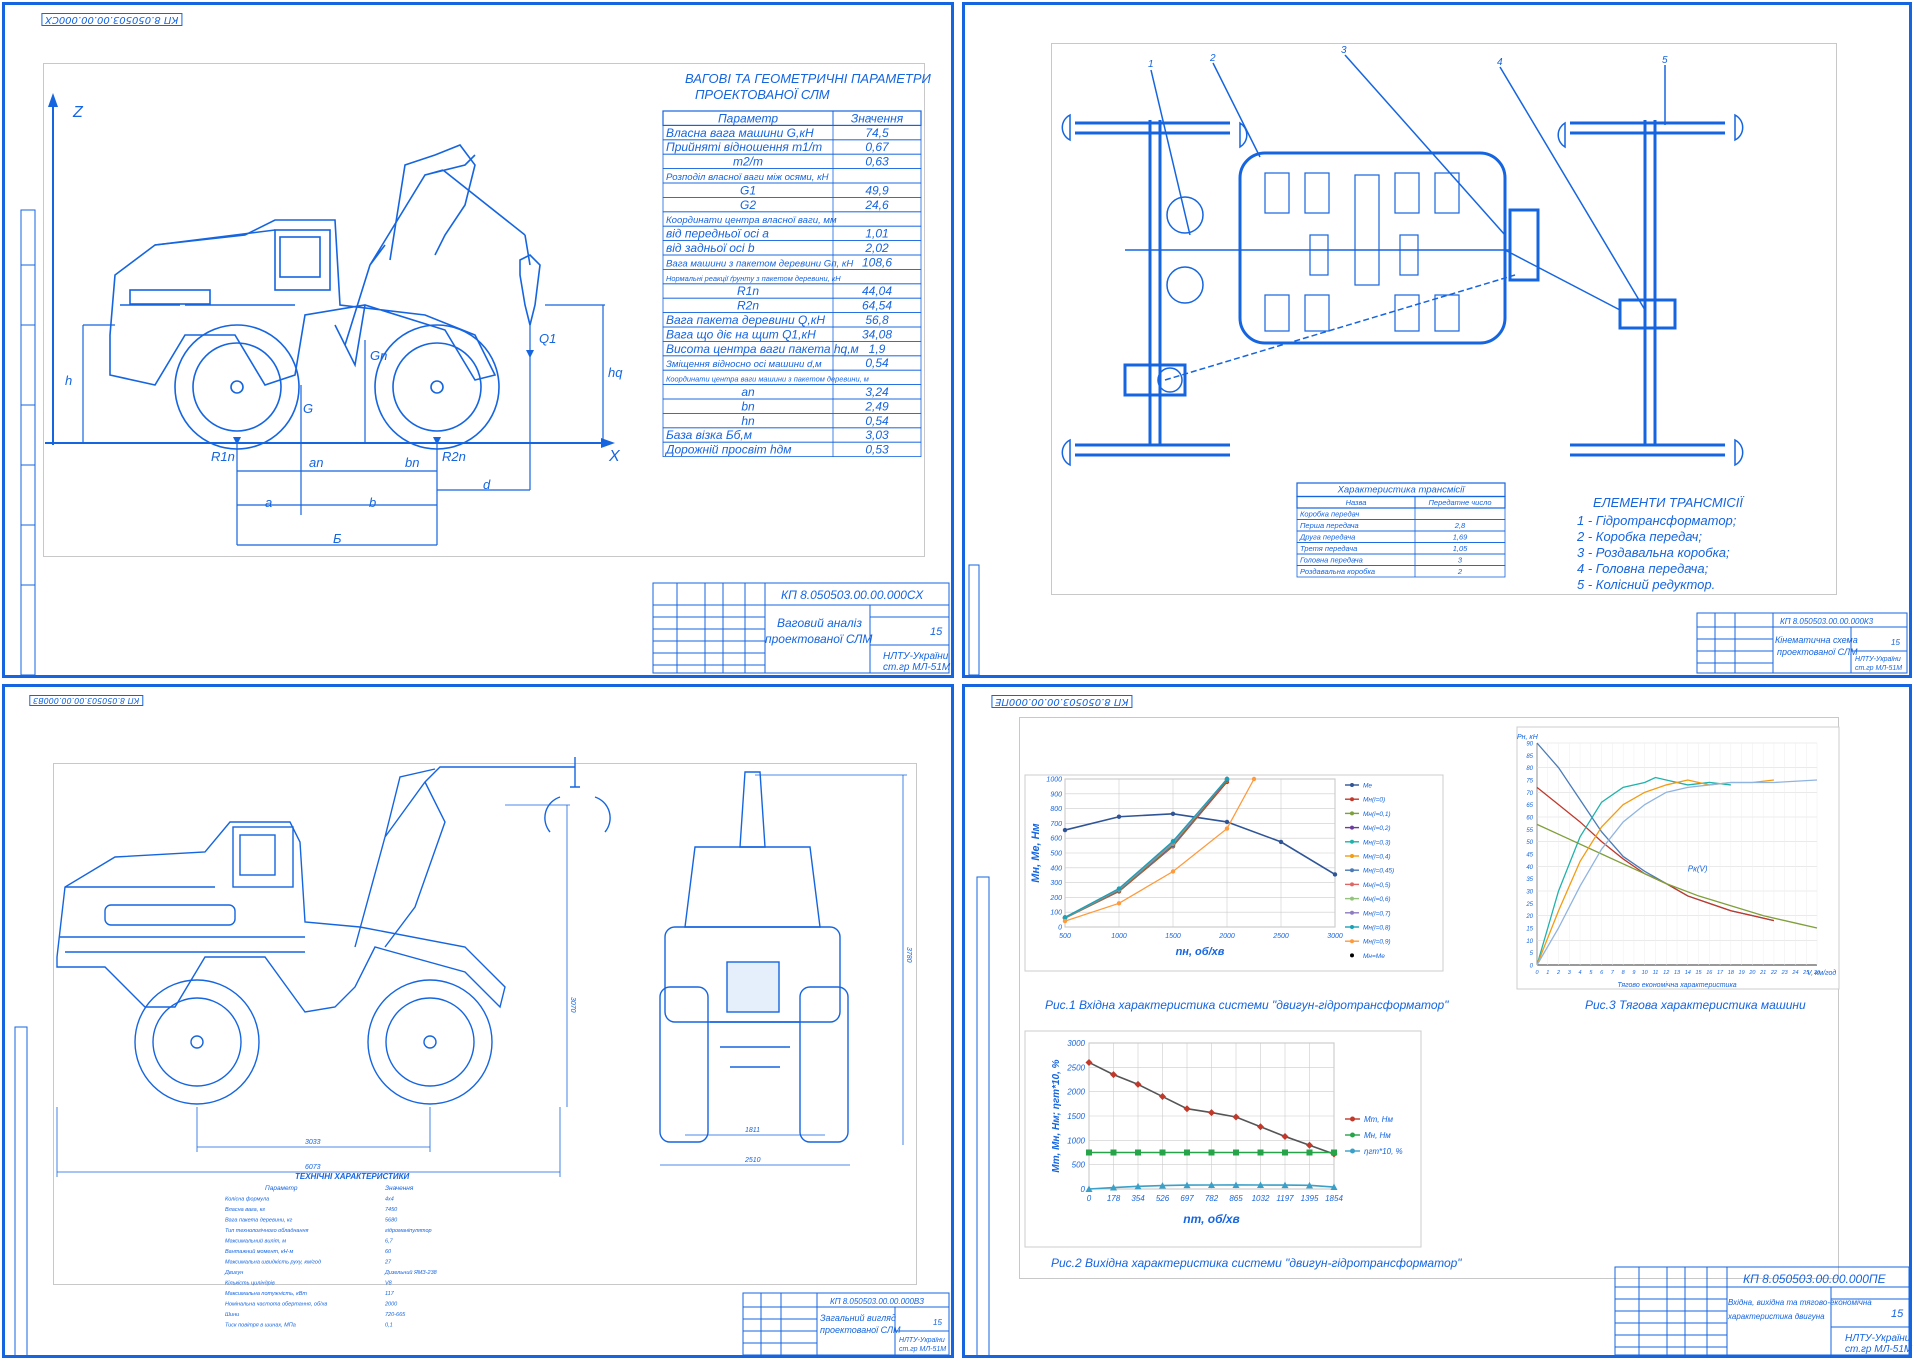  Describe the element at coordinates (1056, 794) in the screenshot. I see `y-tick-label: 900` at that location.